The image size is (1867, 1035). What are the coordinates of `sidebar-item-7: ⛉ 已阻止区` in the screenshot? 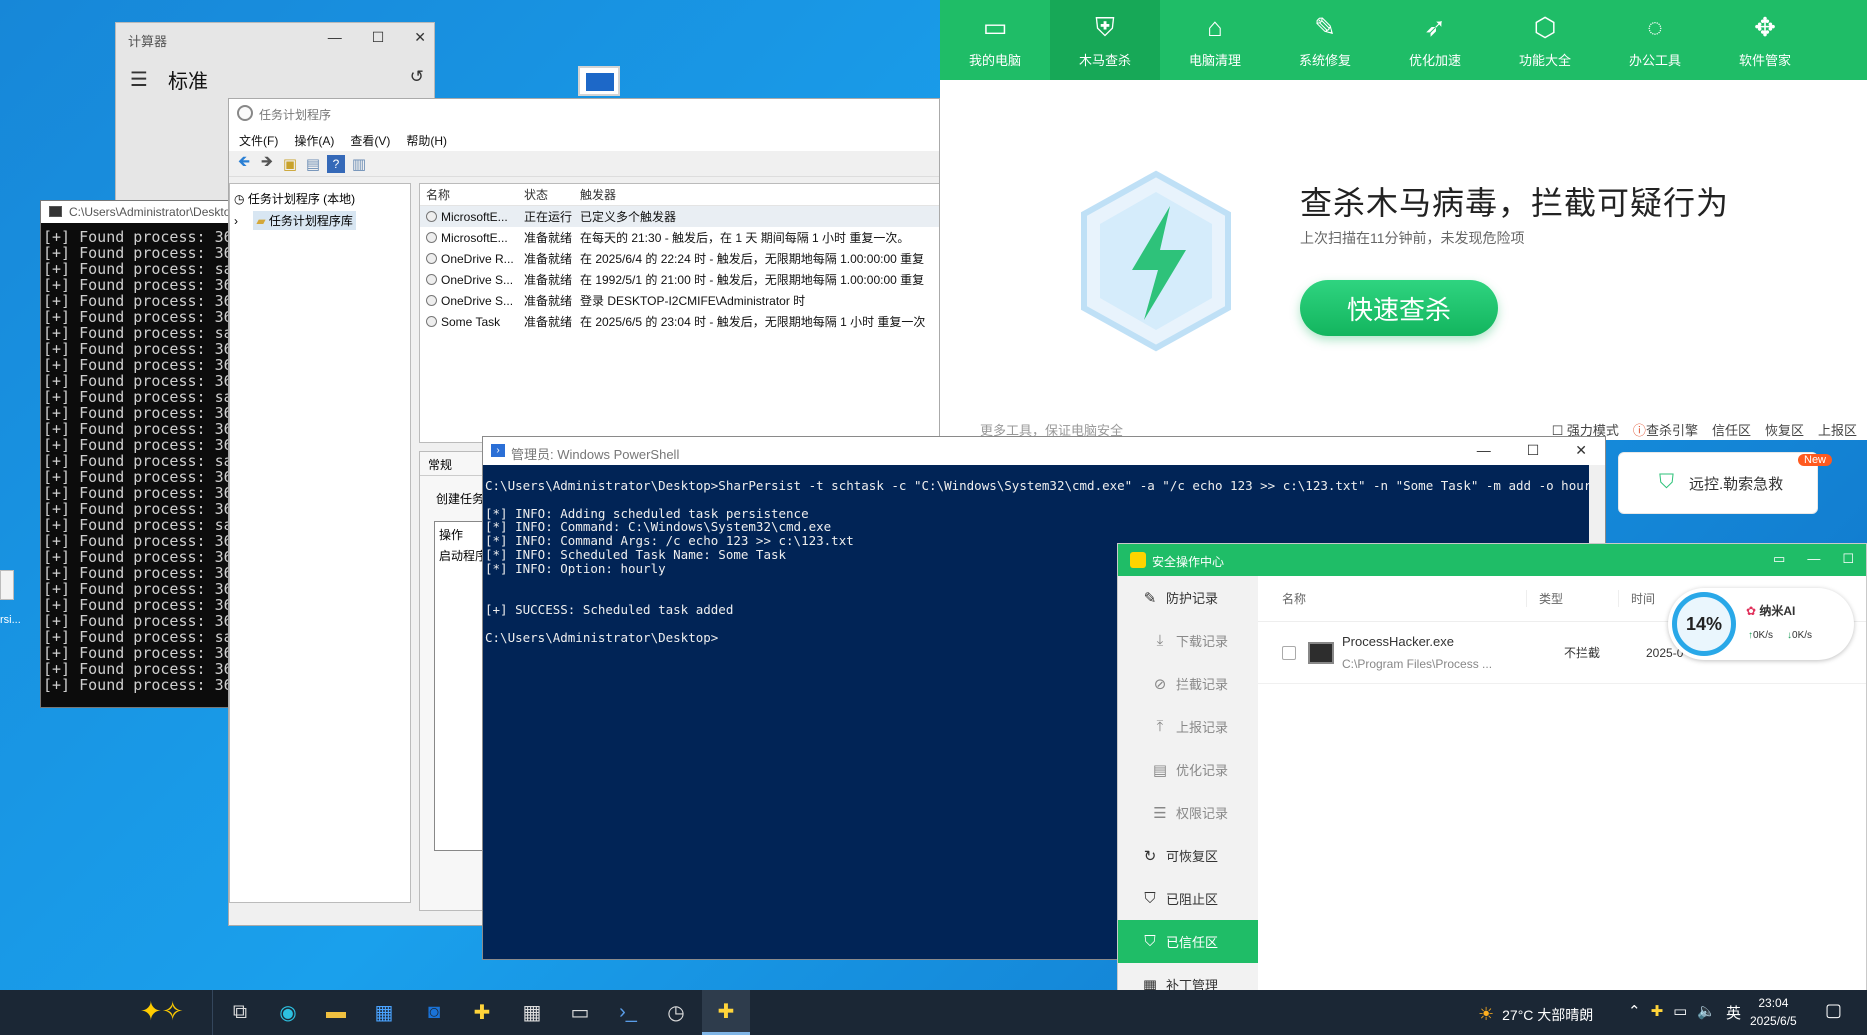 It's located at (1188, 898).